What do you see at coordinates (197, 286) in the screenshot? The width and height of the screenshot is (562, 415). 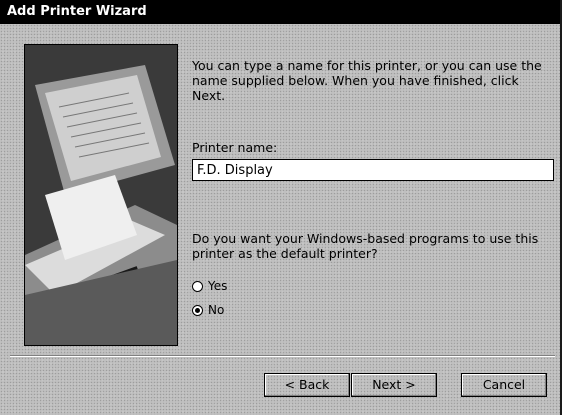 I see `radio-yes-button` at bounding box center [197, 286].